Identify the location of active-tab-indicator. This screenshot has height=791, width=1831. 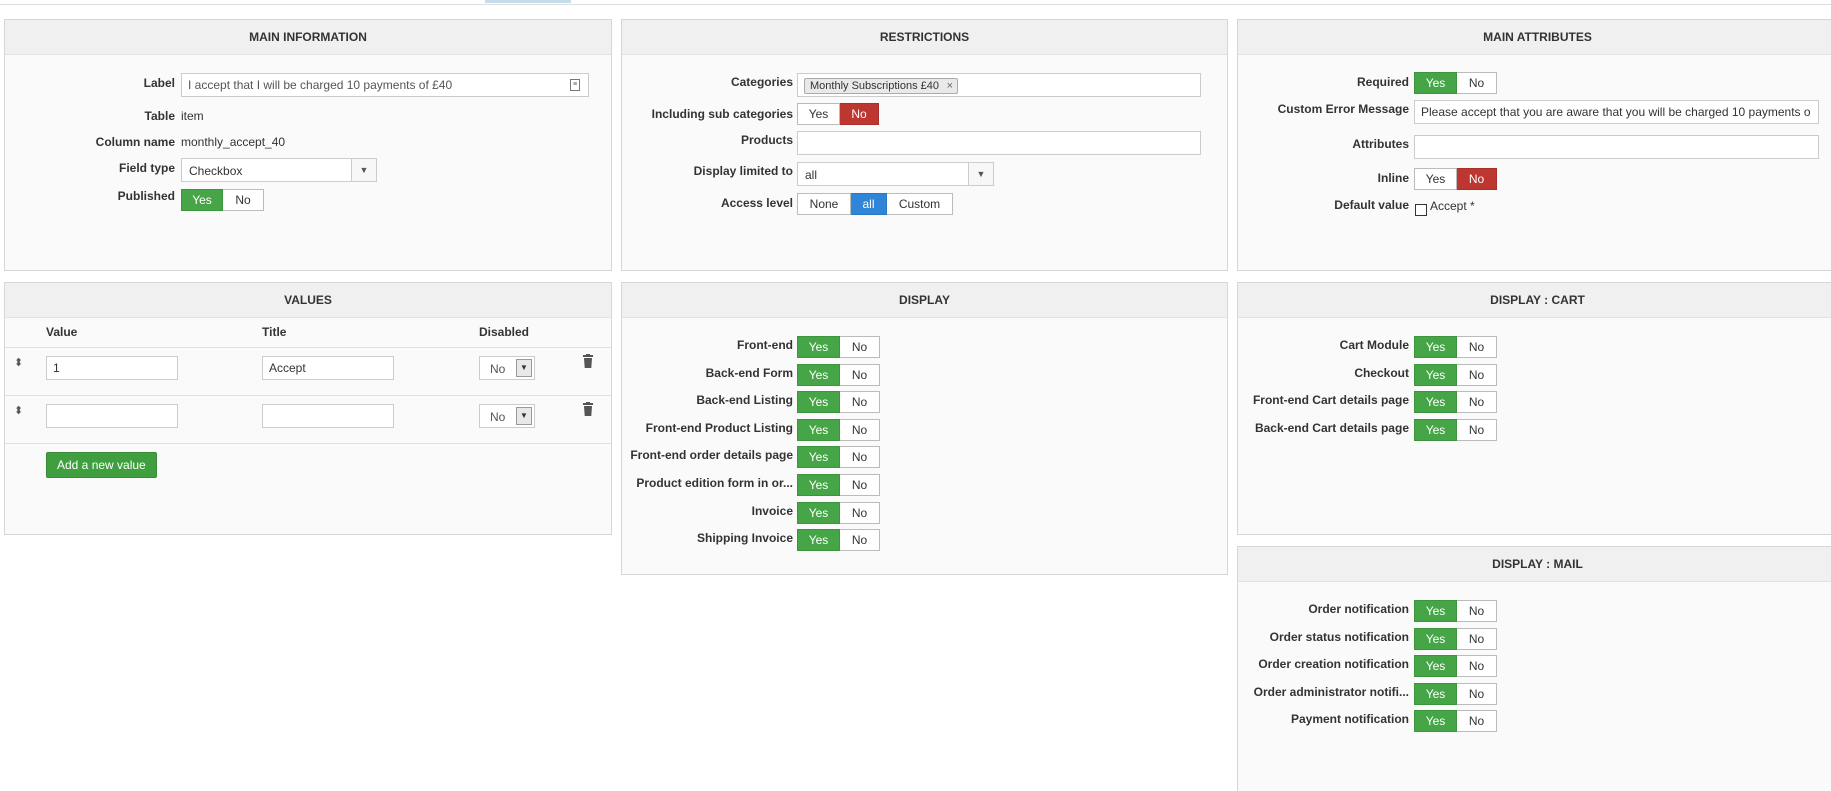
(528, 1).